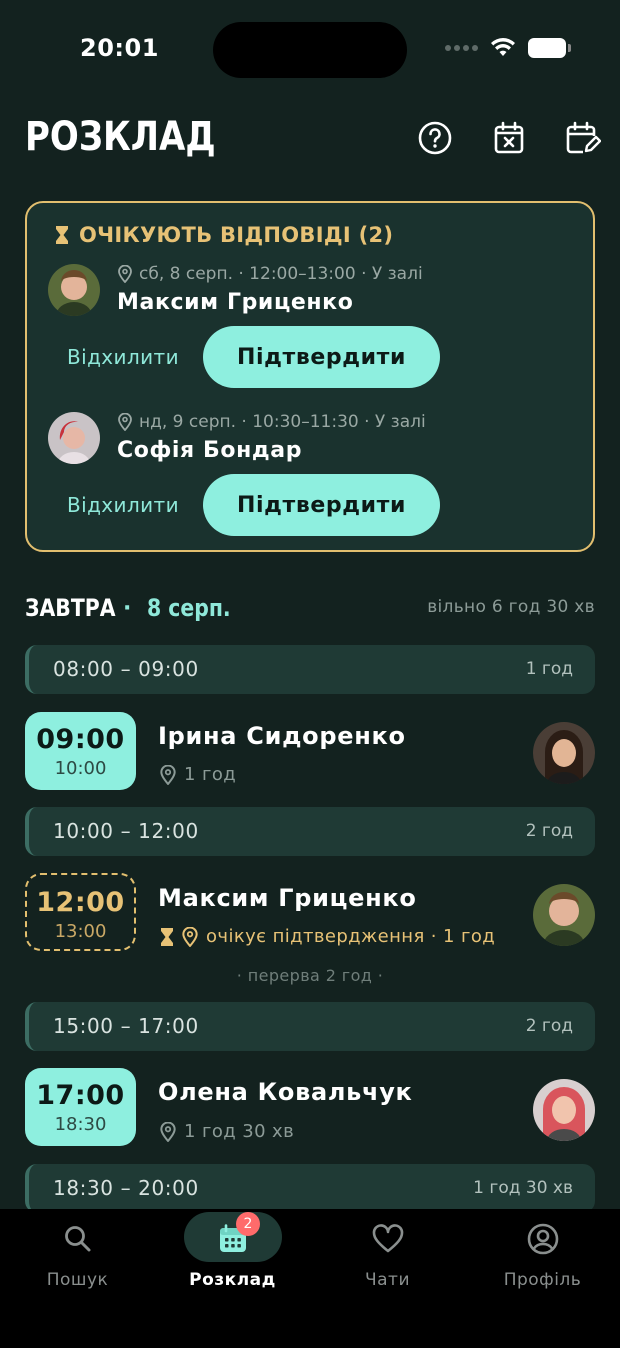  I want to click on break-label: · перерва 2 год ·, so click(310, 975).